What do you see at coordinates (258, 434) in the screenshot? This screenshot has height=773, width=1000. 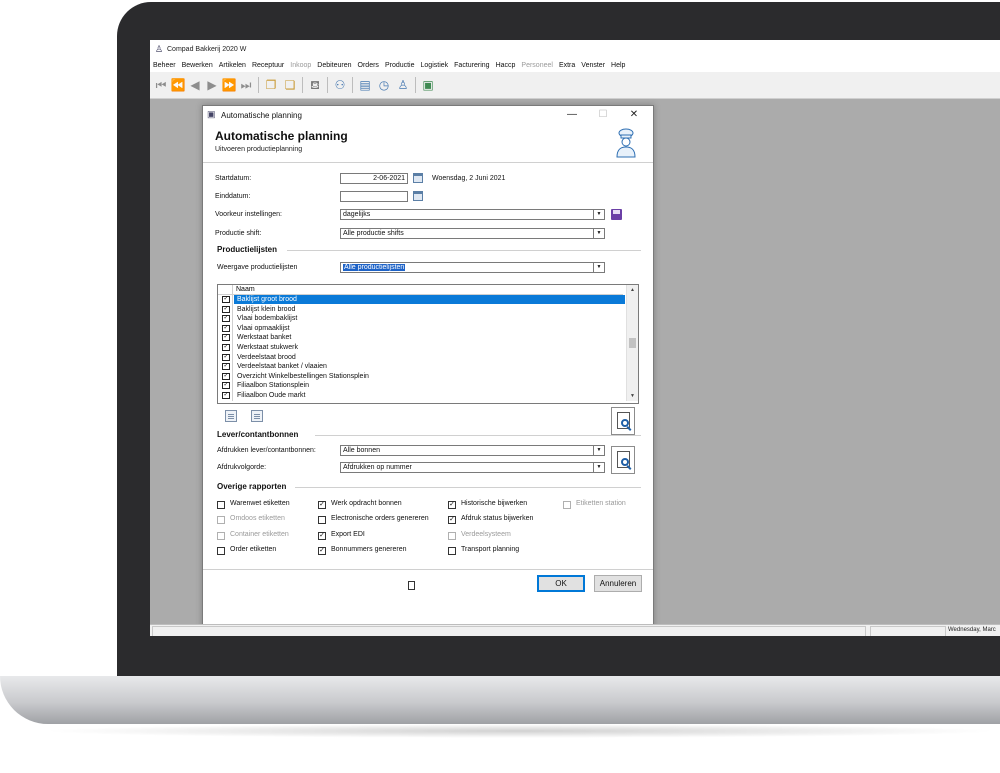 I see `lever-heading: Lever/contantbonnen` at bounding box center [258, 434].